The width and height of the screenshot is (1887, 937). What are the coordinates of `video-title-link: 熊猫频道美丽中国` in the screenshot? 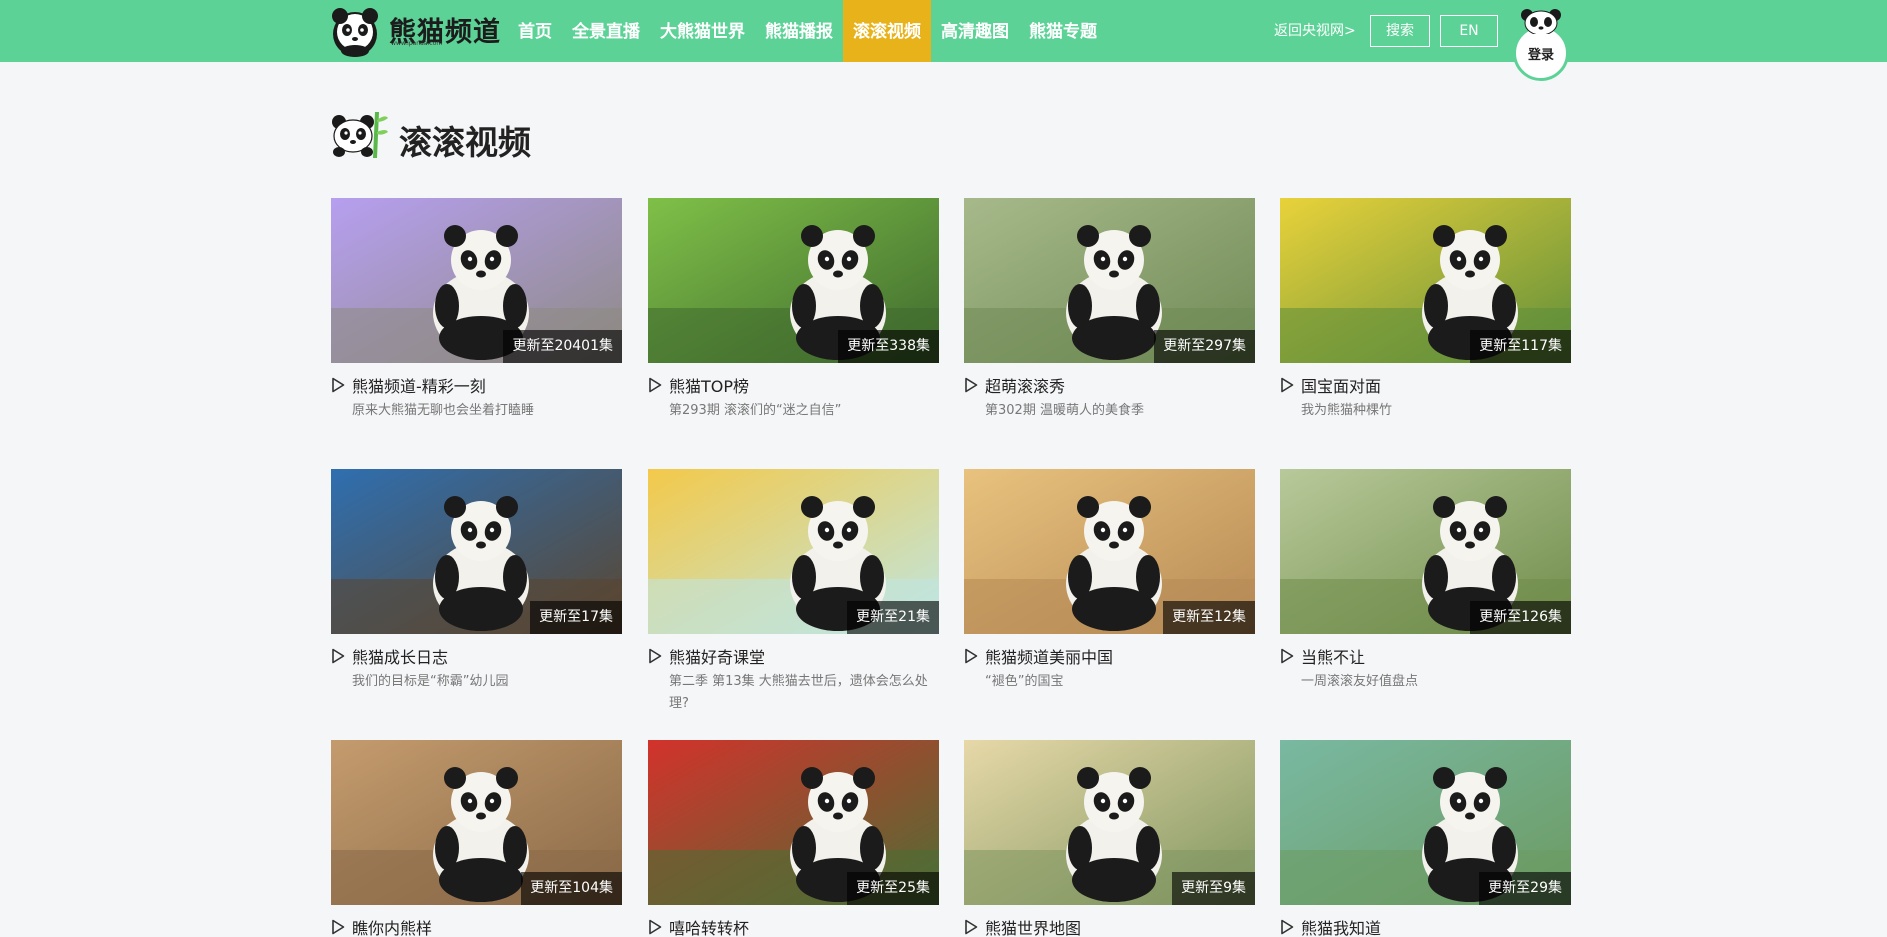 It's located at (1038, 656).